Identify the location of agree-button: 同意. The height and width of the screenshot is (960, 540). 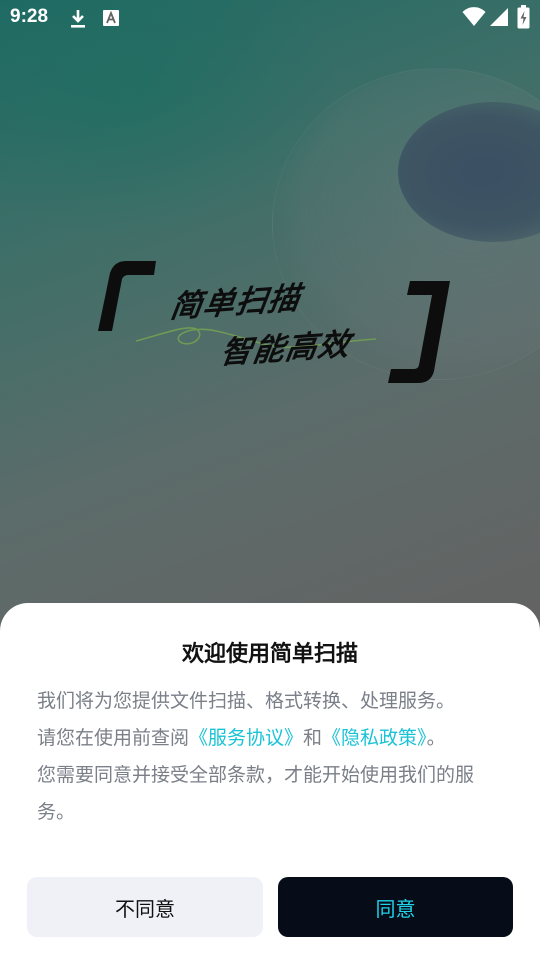
(395, 907).